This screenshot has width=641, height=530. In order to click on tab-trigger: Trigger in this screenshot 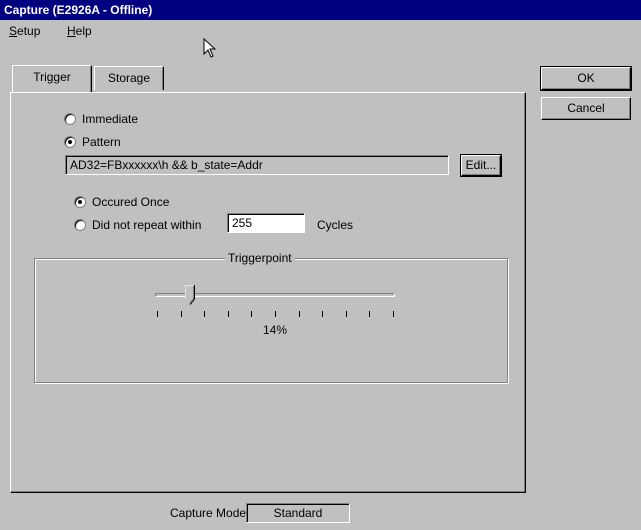, I will do `click(52, 78)`.